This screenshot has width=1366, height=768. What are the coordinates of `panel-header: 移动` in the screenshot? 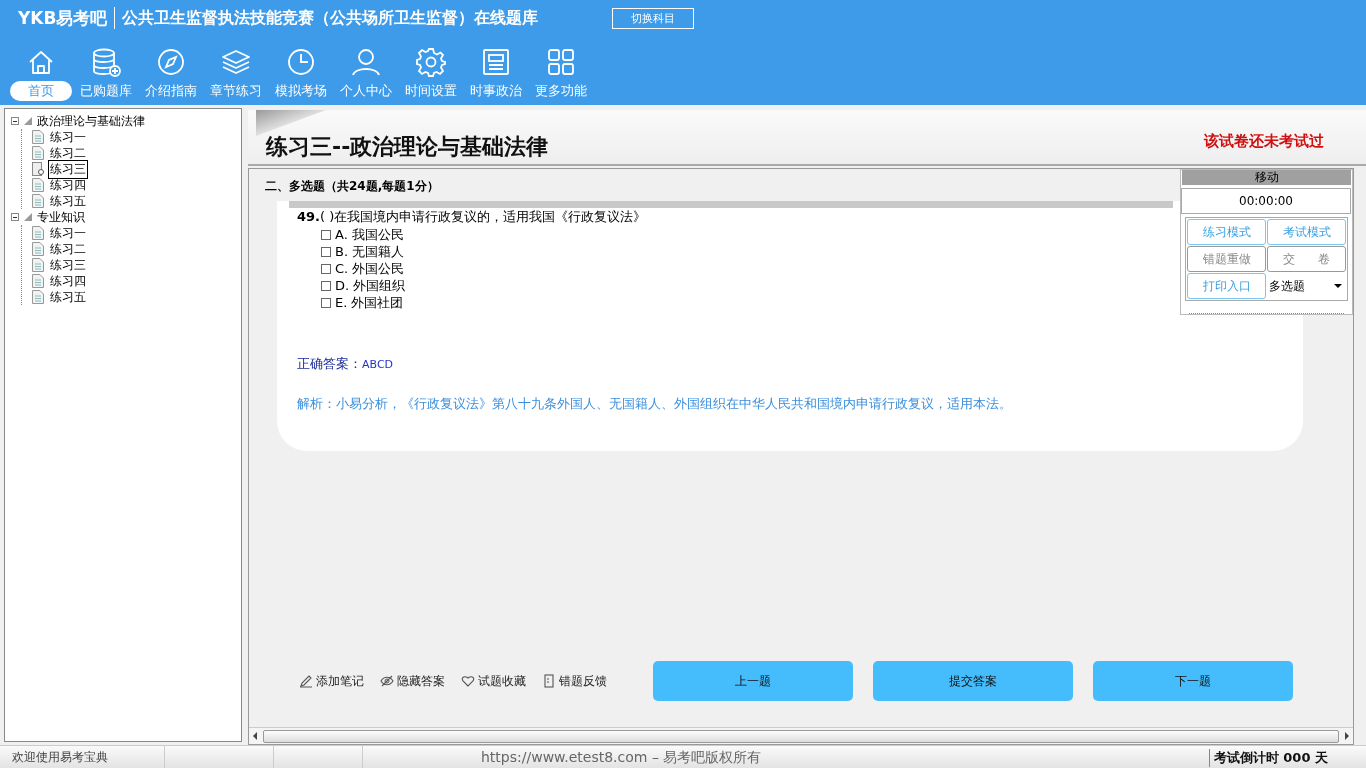 It's located at (1266, 177).